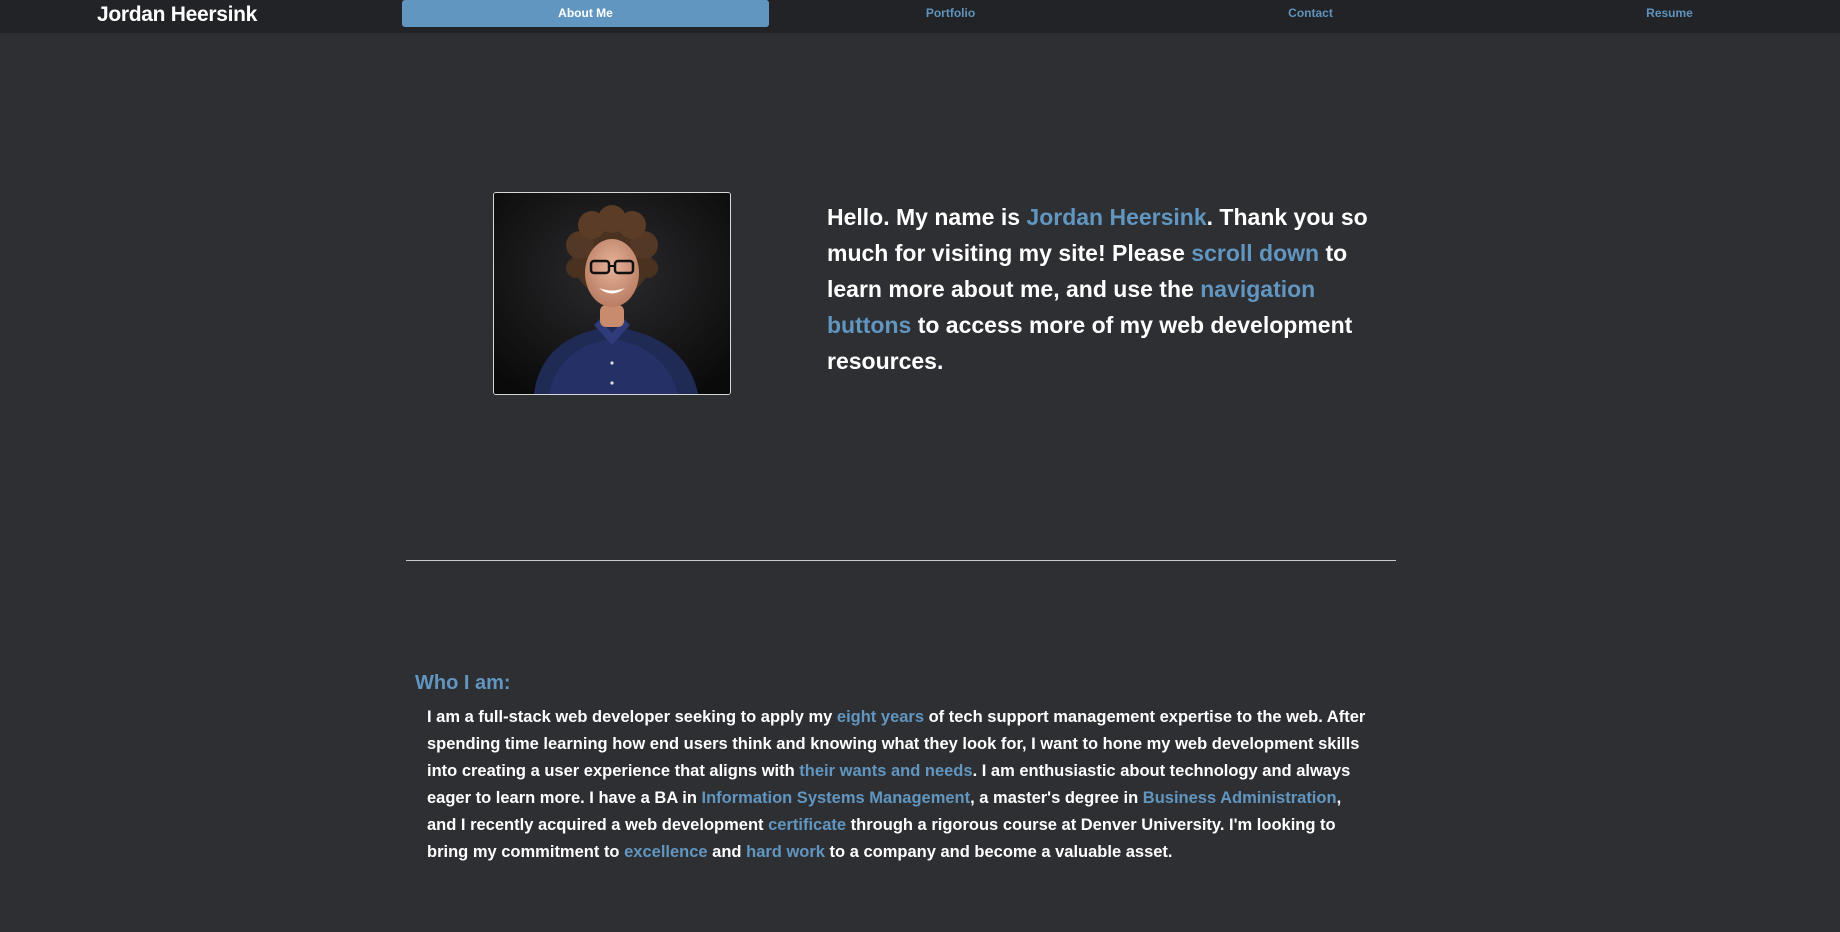  I want to click on intro-name-highlight: Jordan Heersink, so click(1116, 217).